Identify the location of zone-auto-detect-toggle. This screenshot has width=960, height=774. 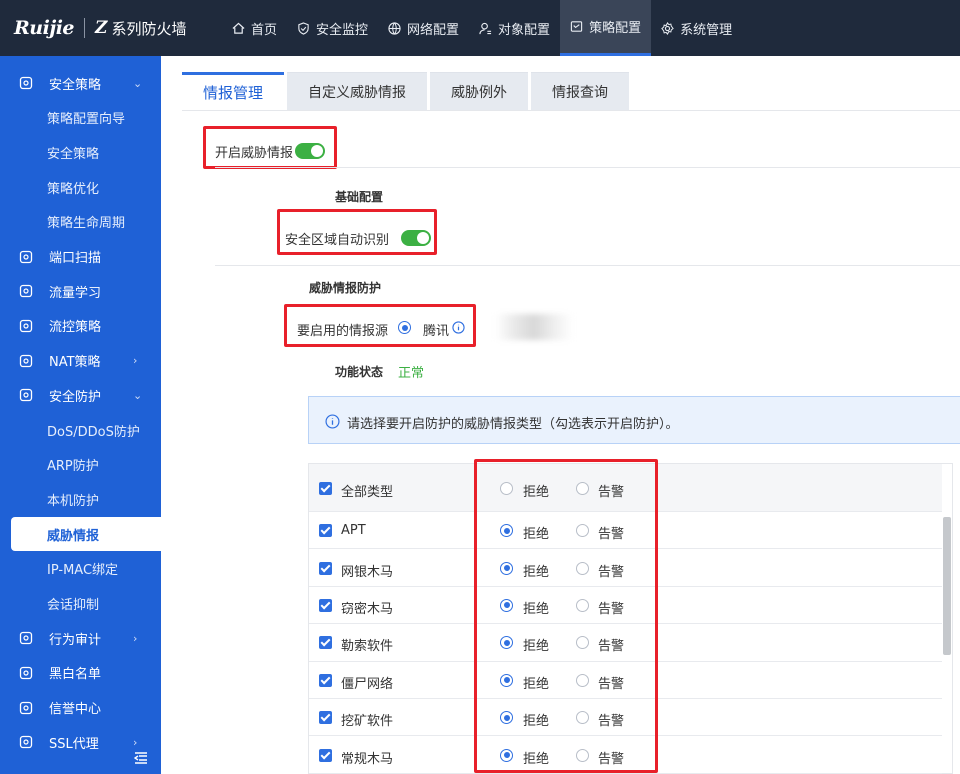
(416, 238).